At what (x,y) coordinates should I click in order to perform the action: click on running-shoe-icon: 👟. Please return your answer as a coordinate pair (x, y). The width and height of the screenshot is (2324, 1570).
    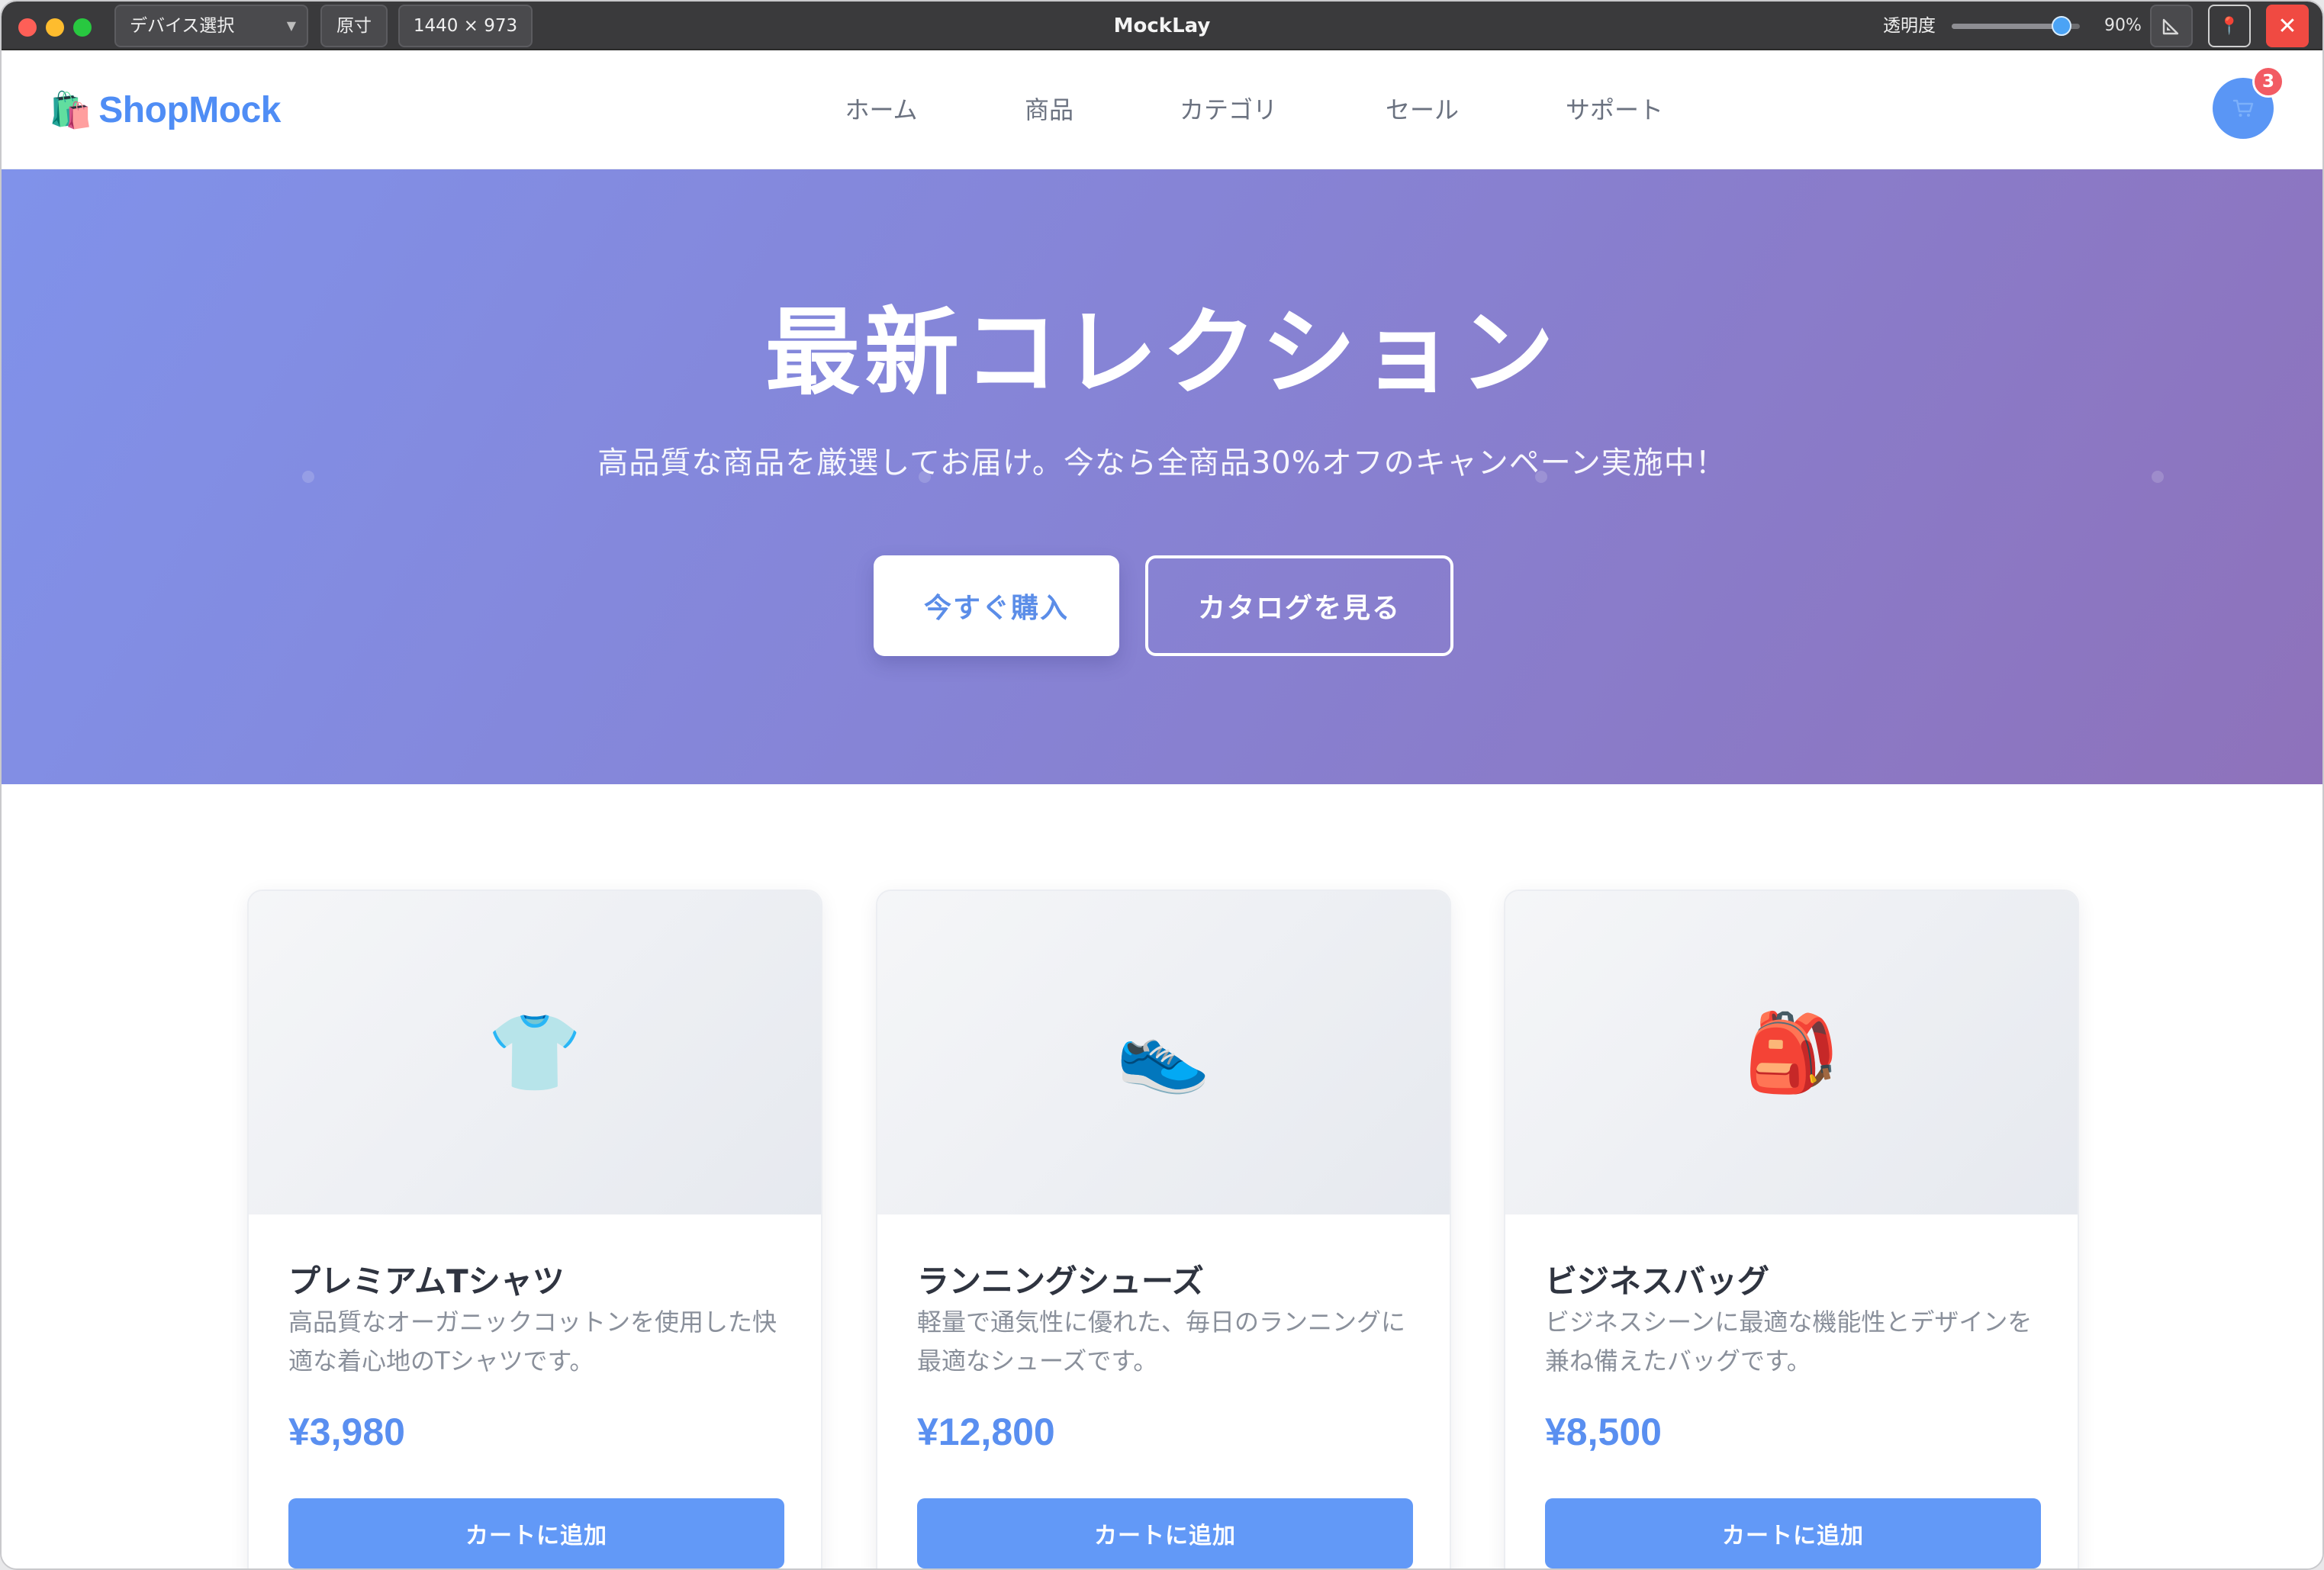
    Looking at the image, I should click on (1163, 1052).